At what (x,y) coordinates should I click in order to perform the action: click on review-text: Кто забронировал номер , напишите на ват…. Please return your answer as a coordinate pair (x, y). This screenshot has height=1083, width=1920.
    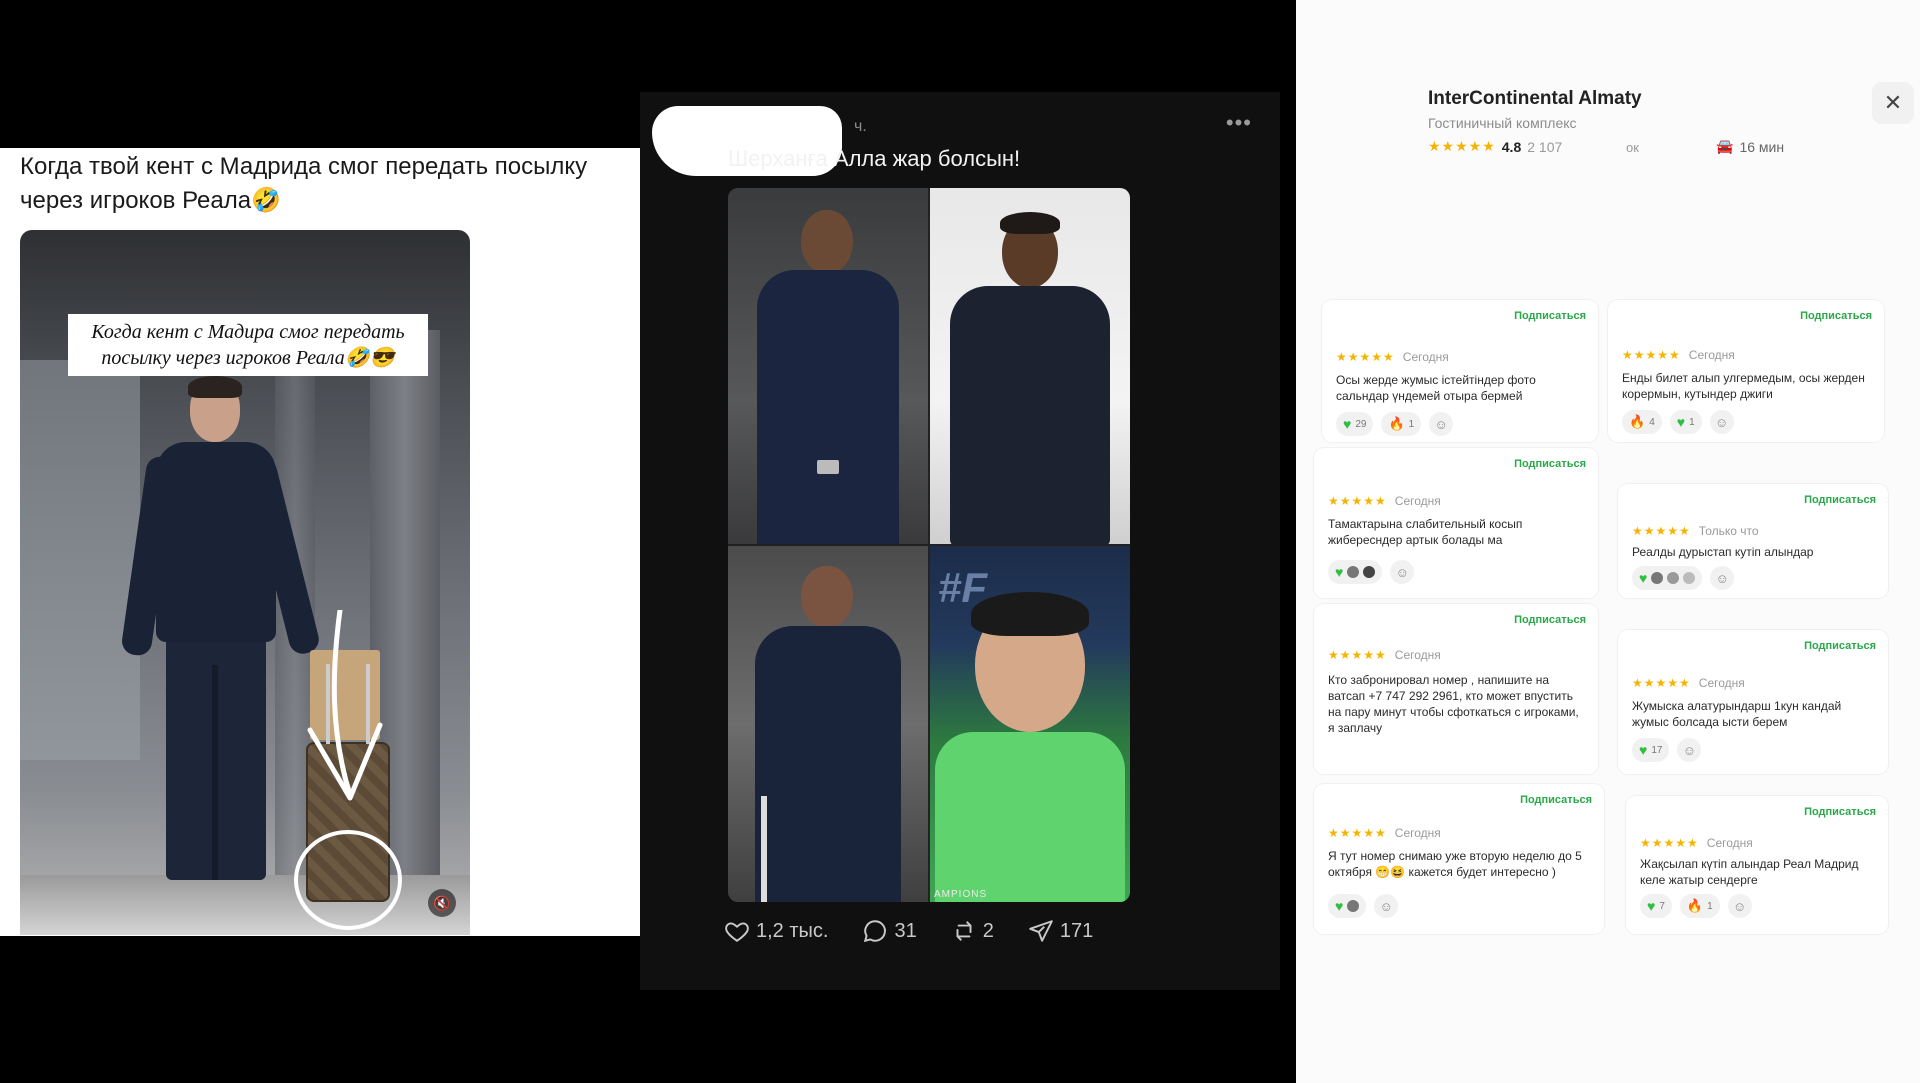
    Looking at the image, I should click on (1453, 704).